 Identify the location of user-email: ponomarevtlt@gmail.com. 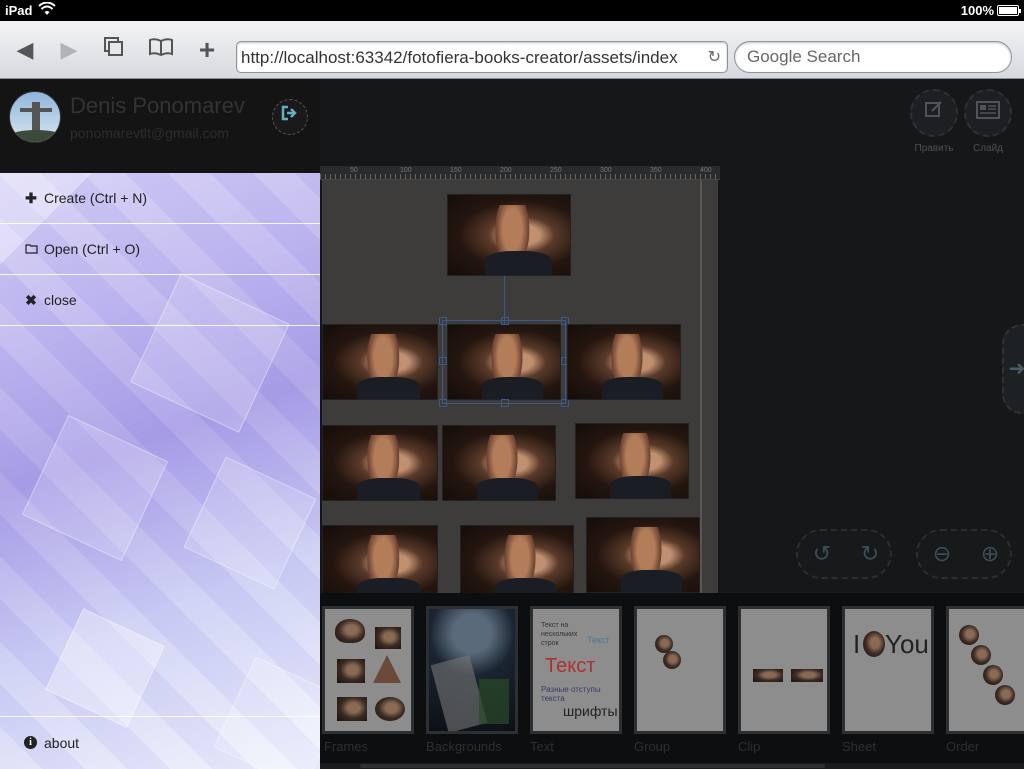
(149, 133).